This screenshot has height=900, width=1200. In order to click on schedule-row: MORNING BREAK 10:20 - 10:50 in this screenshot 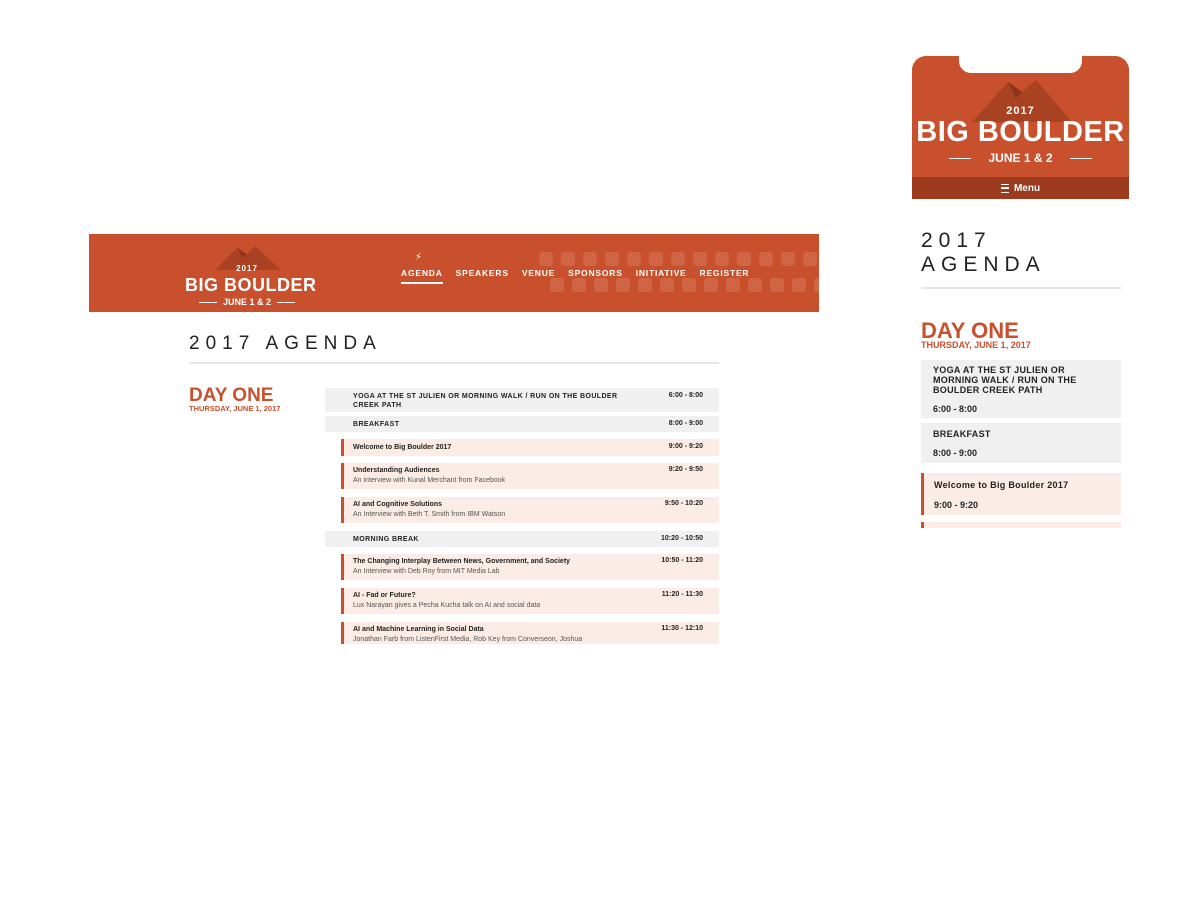, I will do `click(522, 539)`.